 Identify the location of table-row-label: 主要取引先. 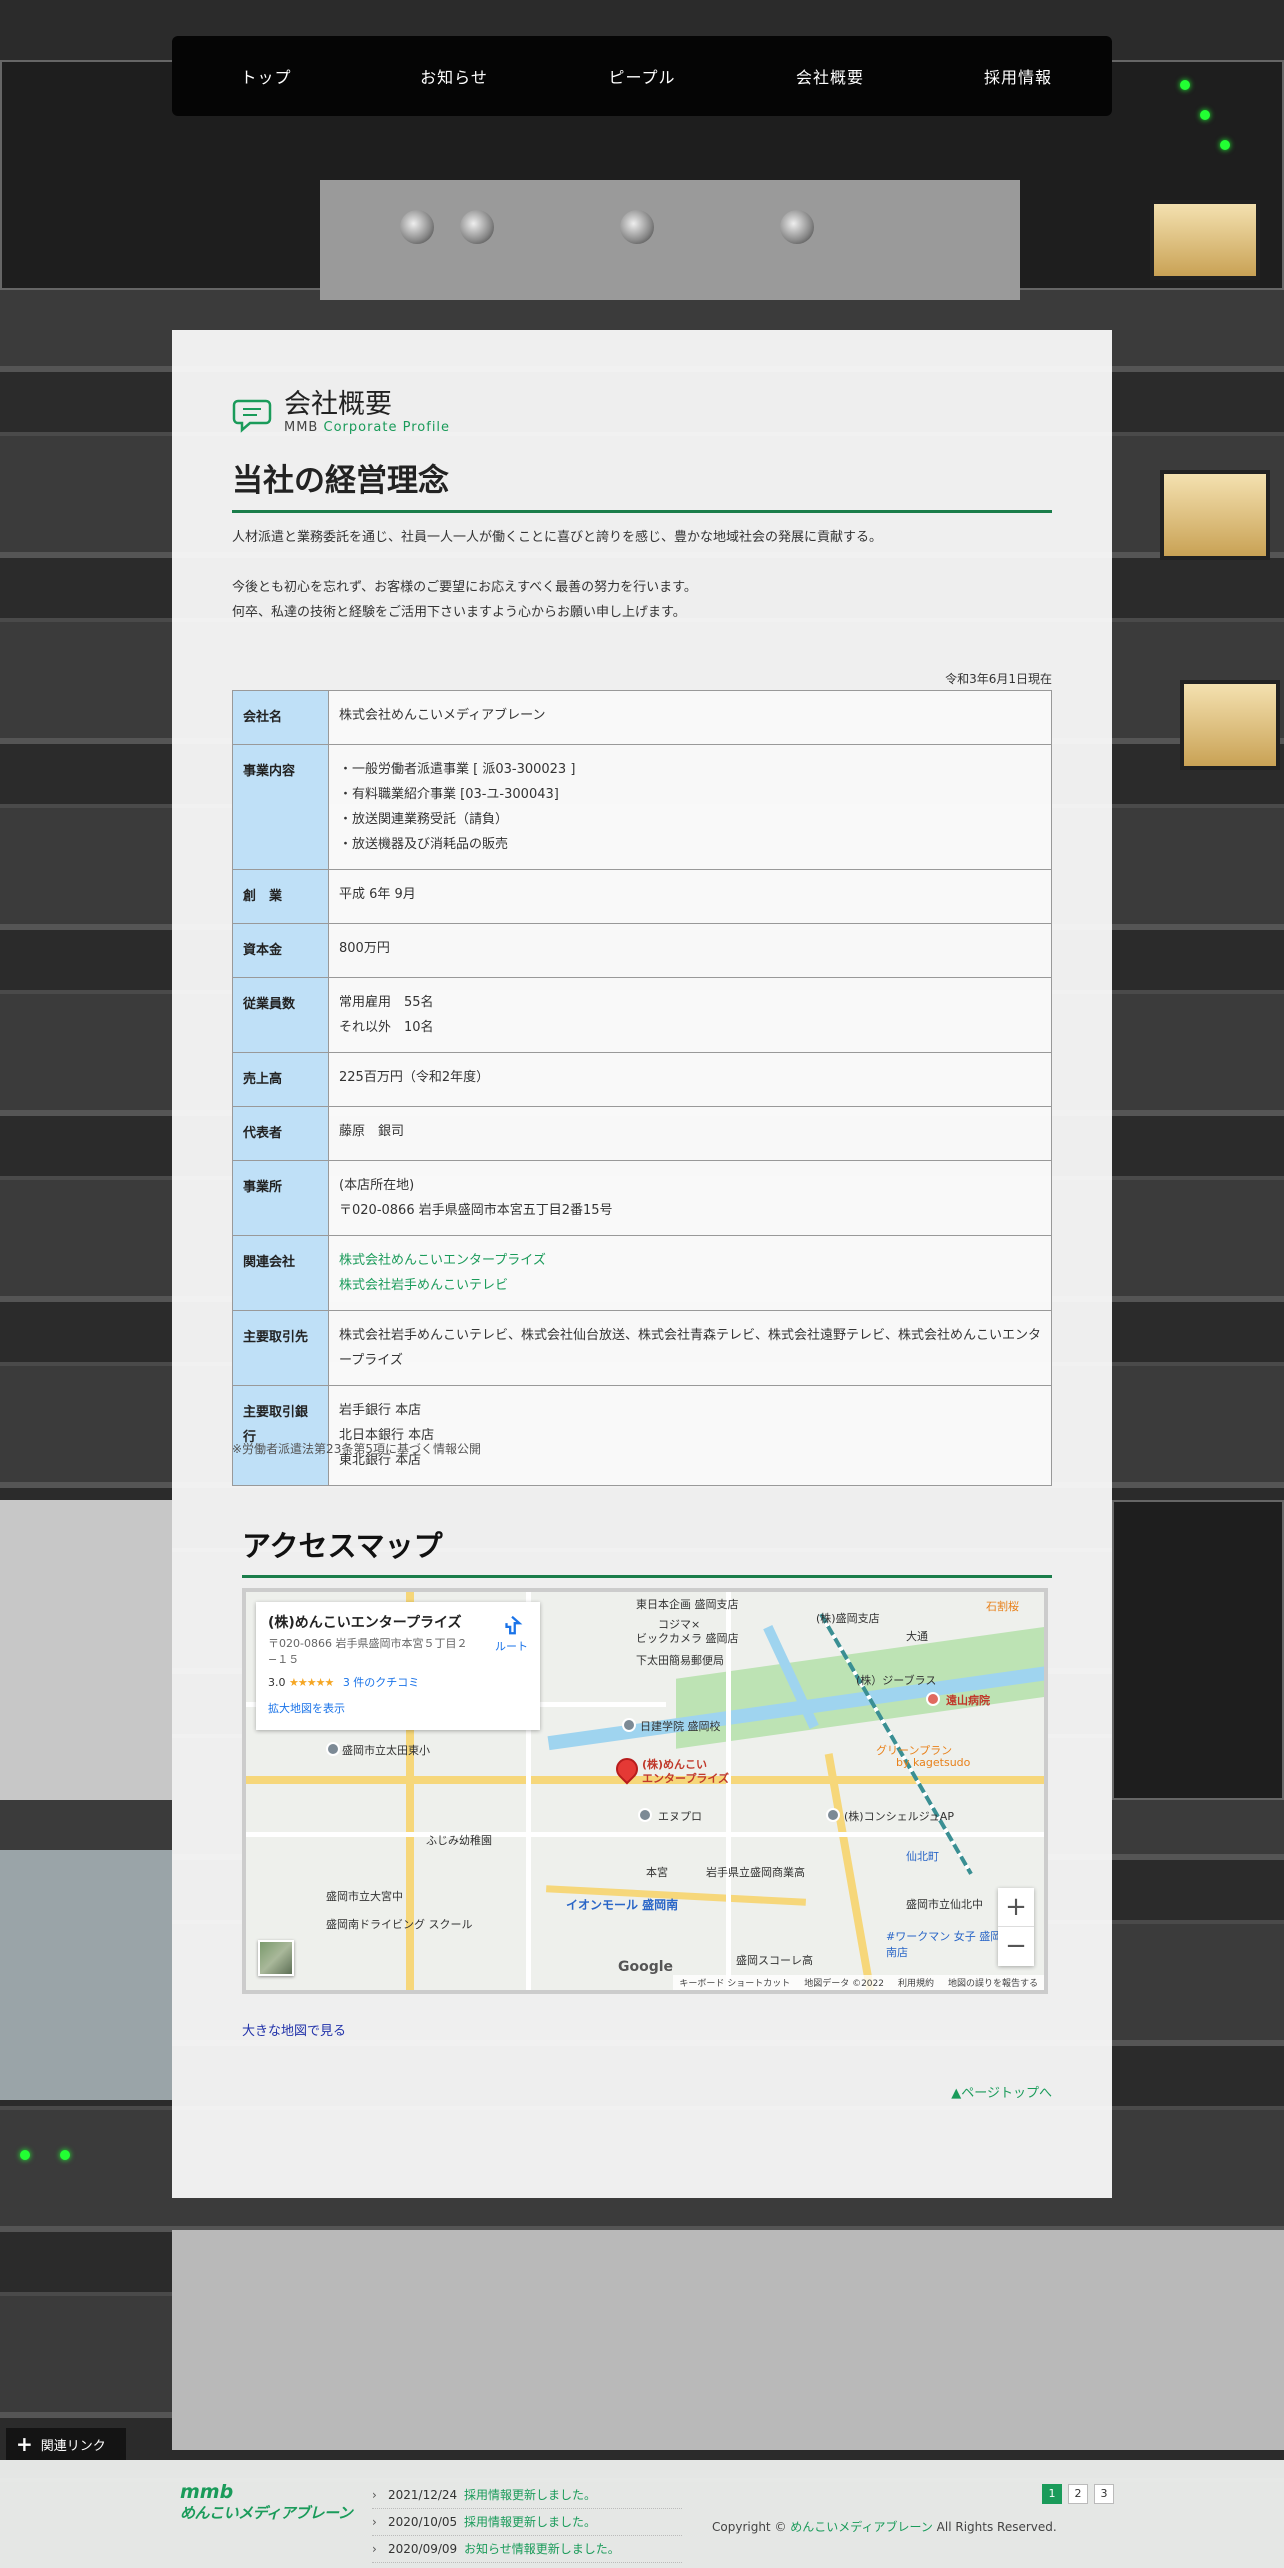
(280, 1348).